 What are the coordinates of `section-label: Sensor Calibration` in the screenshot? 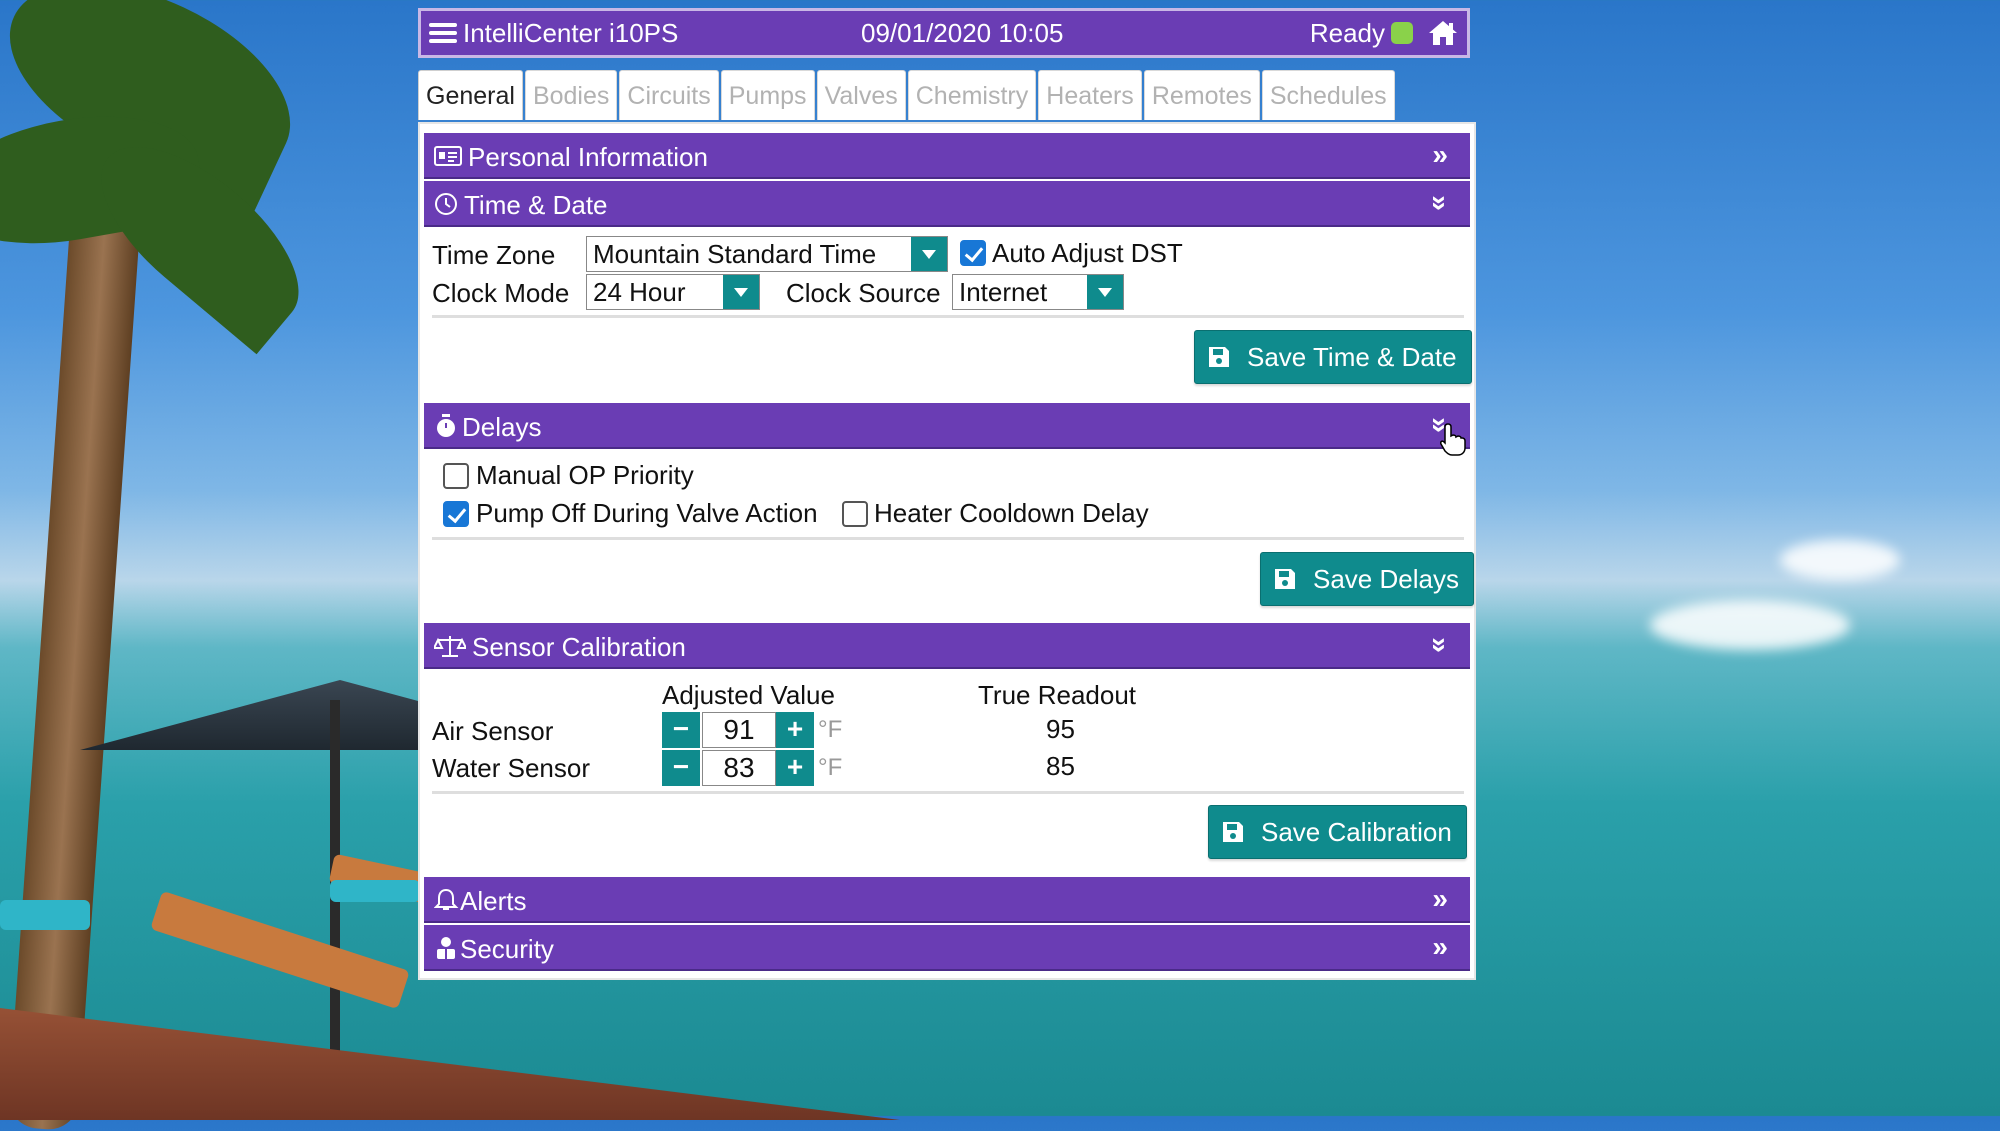 It's located at (579, 647).